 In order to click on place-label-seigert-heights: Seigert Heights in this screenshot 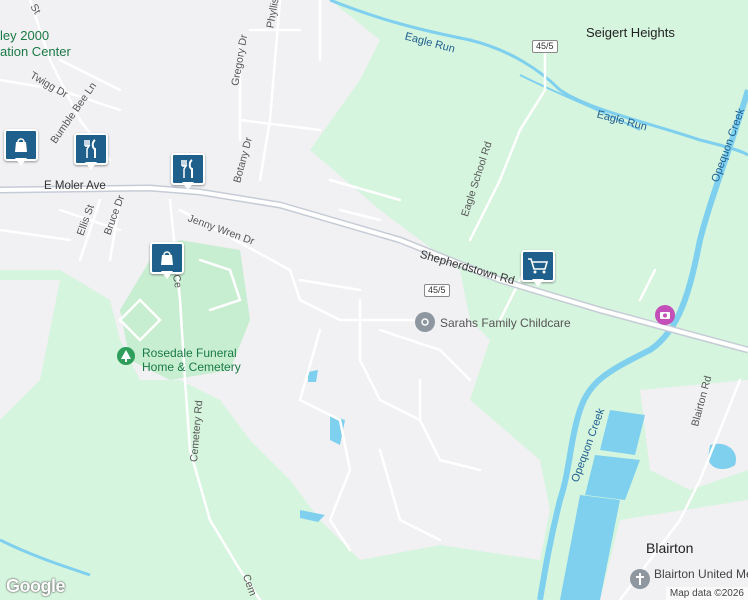, I will do `click(630, 32)`.